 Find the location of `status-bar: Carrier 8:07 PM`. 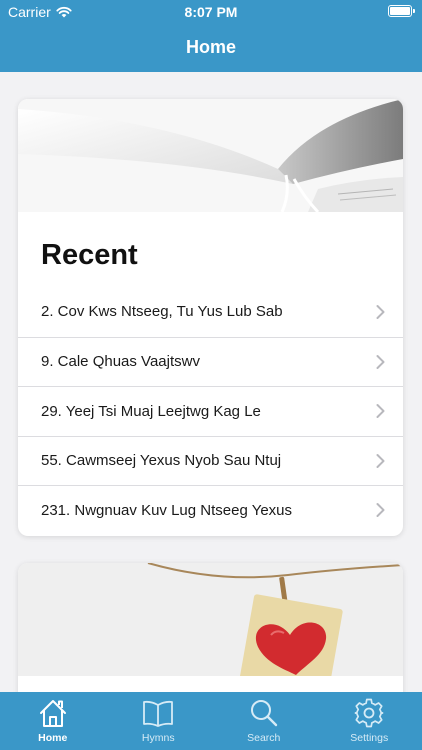

status-bar: Carrier 8:07 PM is located at coordinates (211, 12).